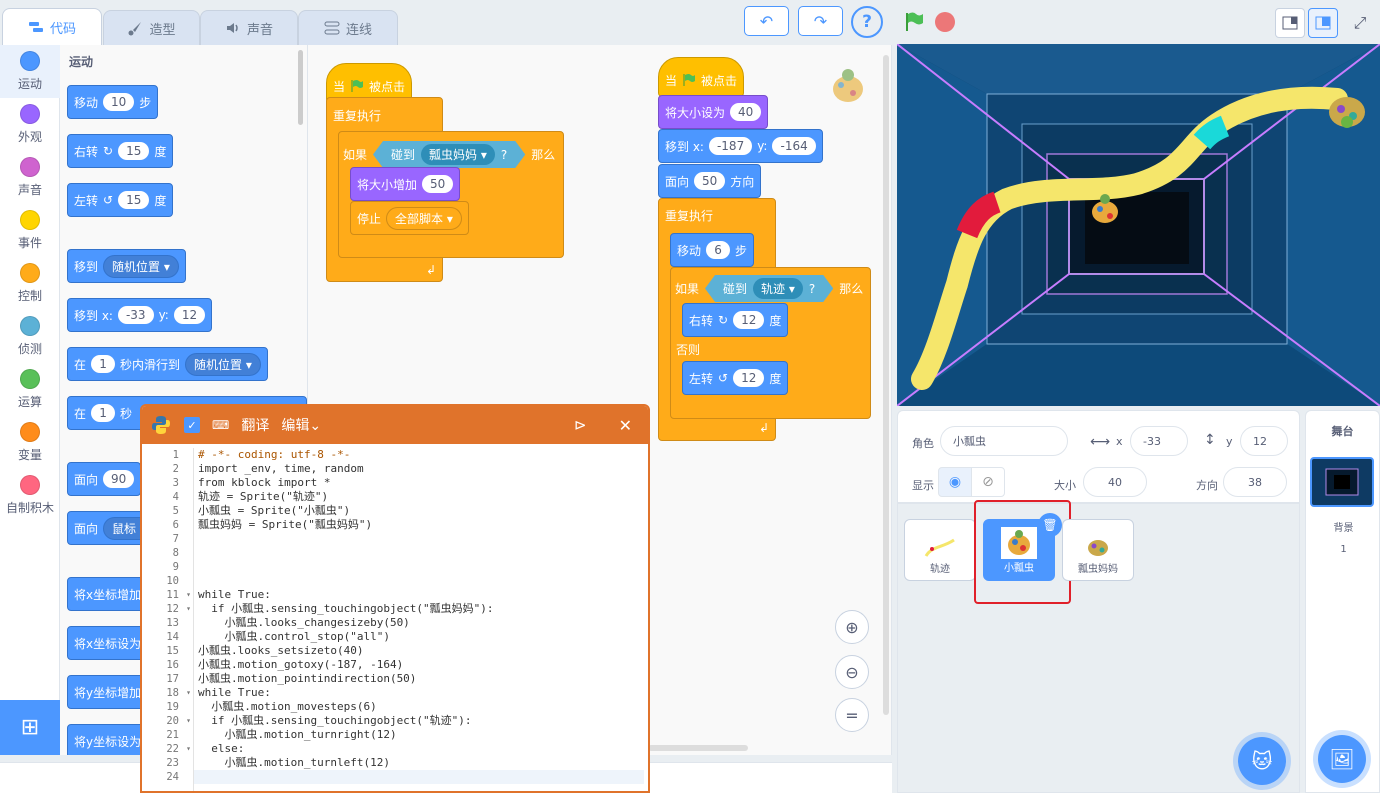 This screenshot has height=793, width=1380. Describe the element at coordinates (301, 425) in the screenshot. I see `edit-menu: 编辑⌄` at that location.